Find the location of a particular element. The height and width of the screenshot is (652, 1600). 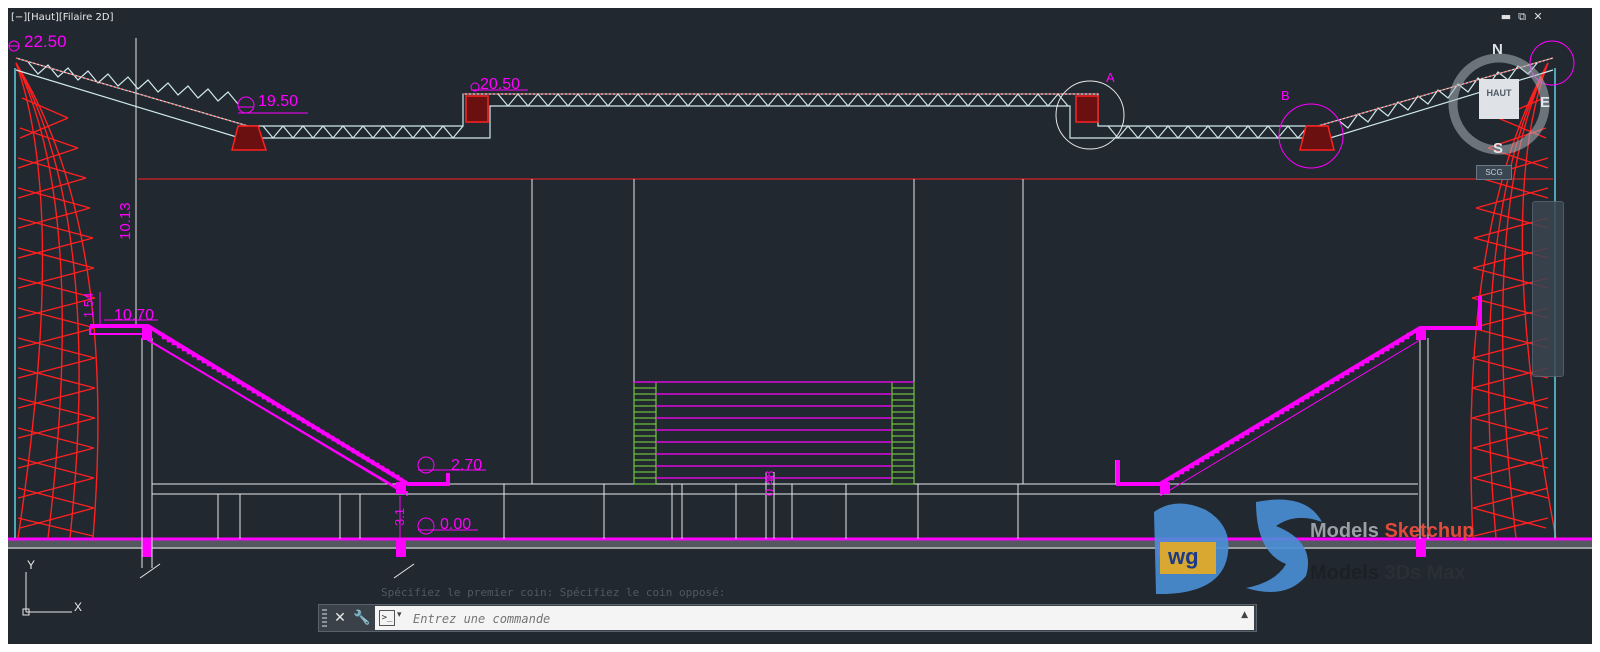

compass-east: E is located at coordinates (1545, 102).